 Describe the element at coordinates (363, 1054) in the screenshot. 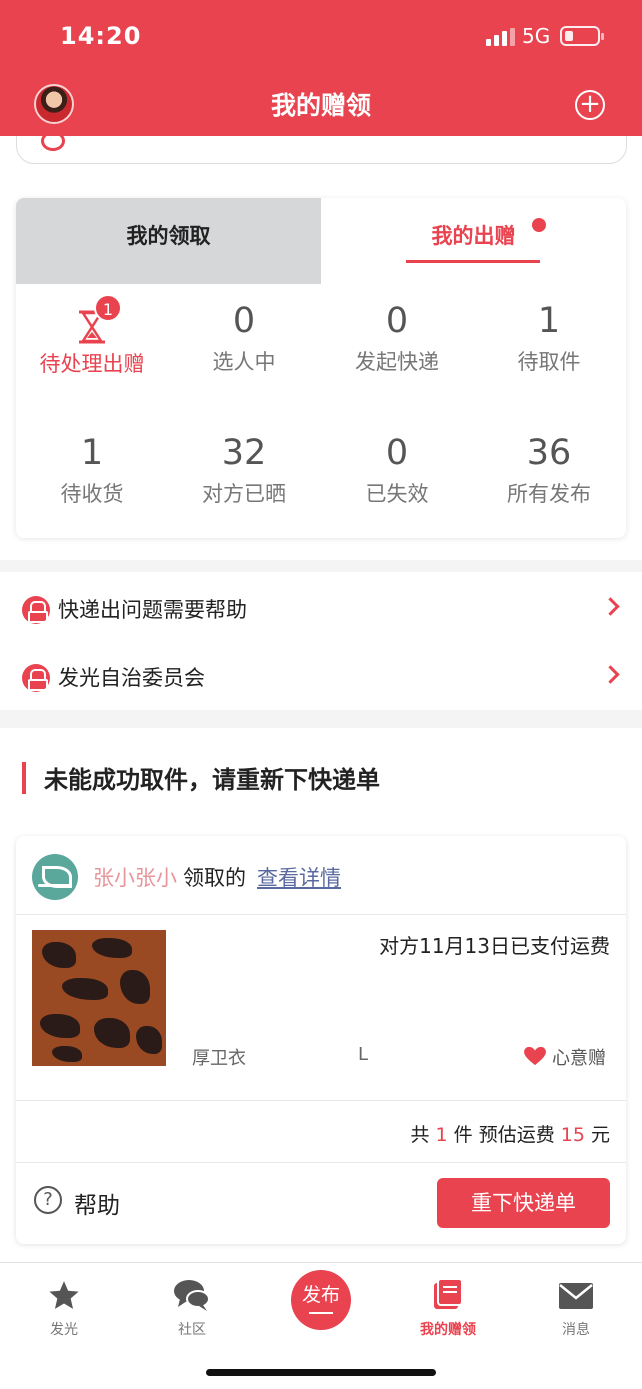

I see `item-size: L` at that location.